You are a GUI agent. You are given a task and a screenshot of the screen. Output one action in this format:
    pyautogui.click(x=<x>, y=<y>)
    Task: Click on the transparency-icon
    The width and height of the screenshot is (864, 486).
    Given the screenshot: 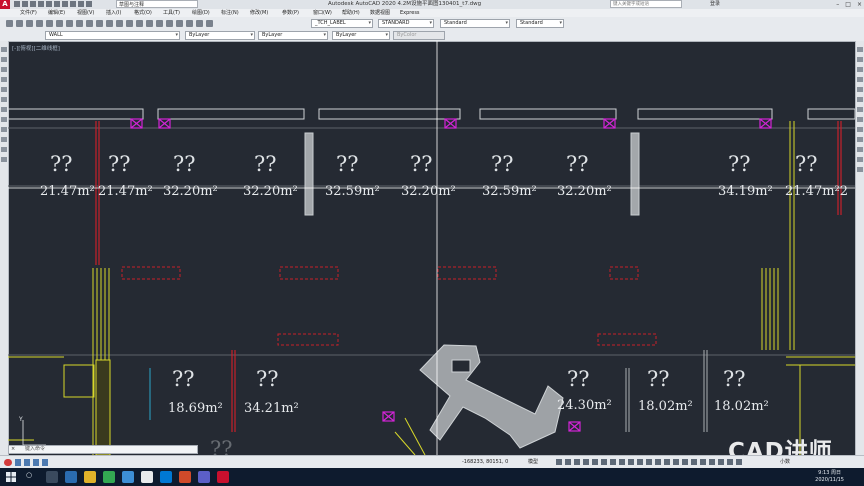 What is the action you would take?
    pyautogui.click(x=622, y=462)
    